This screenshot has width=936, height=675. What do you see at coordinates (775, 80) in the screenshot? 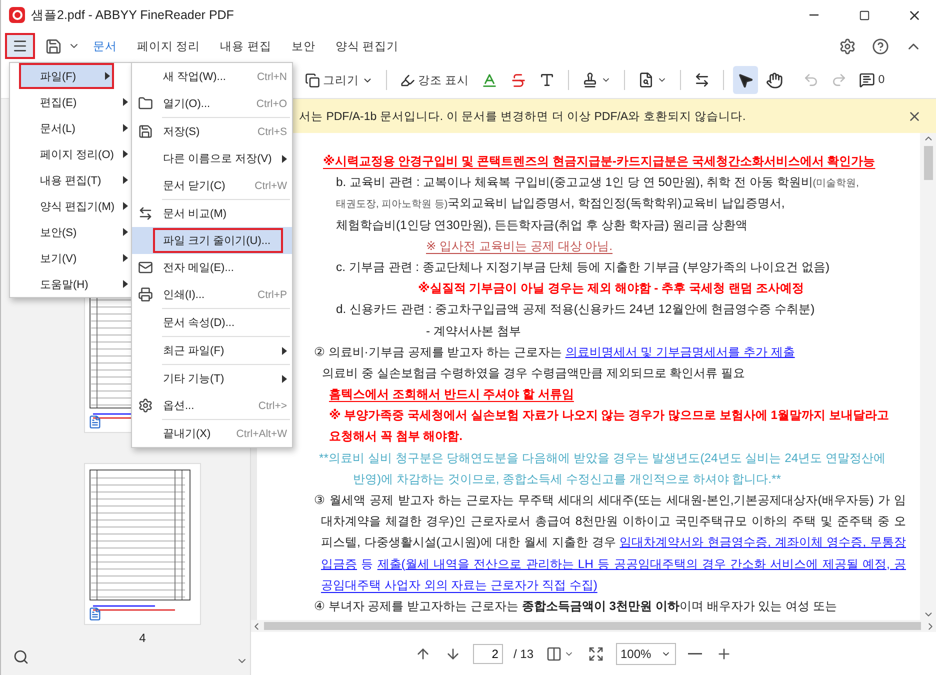
I see `hand-icon` at bounding box center [775, 80].